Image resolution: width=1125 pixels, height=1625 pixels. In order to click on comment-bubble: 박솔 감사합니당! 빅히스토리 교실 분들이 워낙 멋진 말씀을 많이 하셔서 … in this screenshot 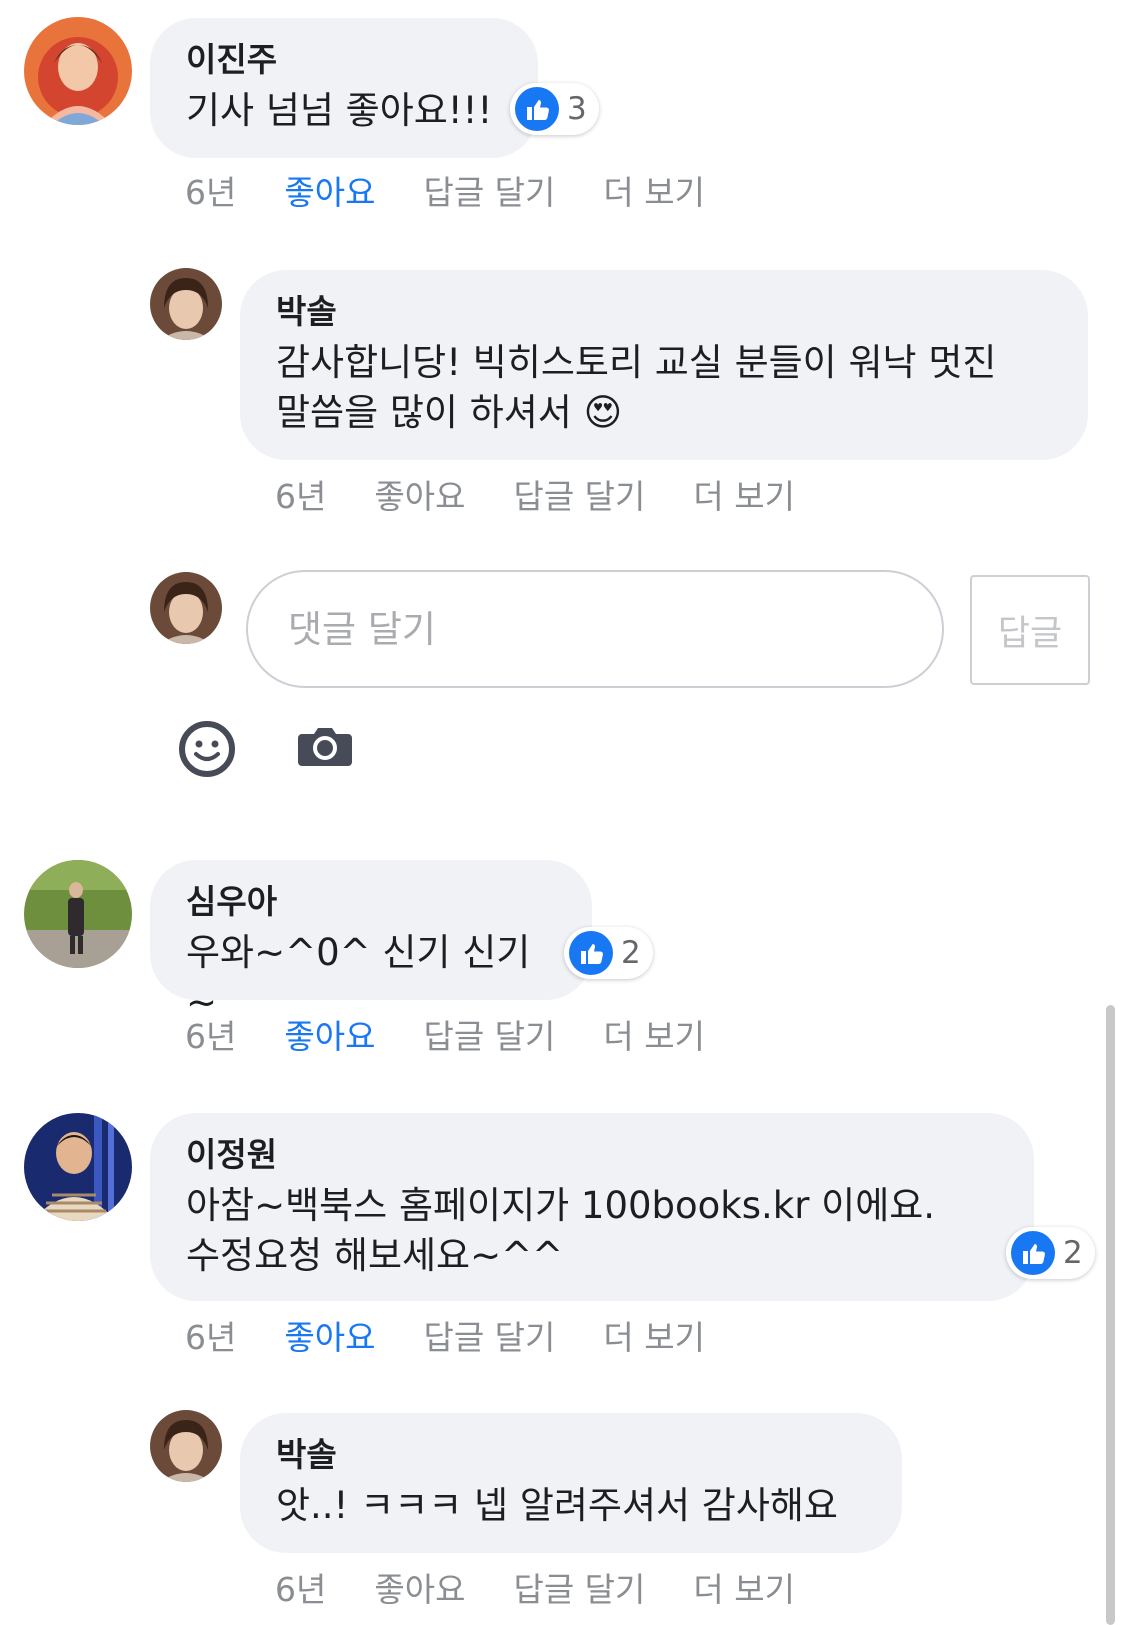, I will do `click(664, 365)`.